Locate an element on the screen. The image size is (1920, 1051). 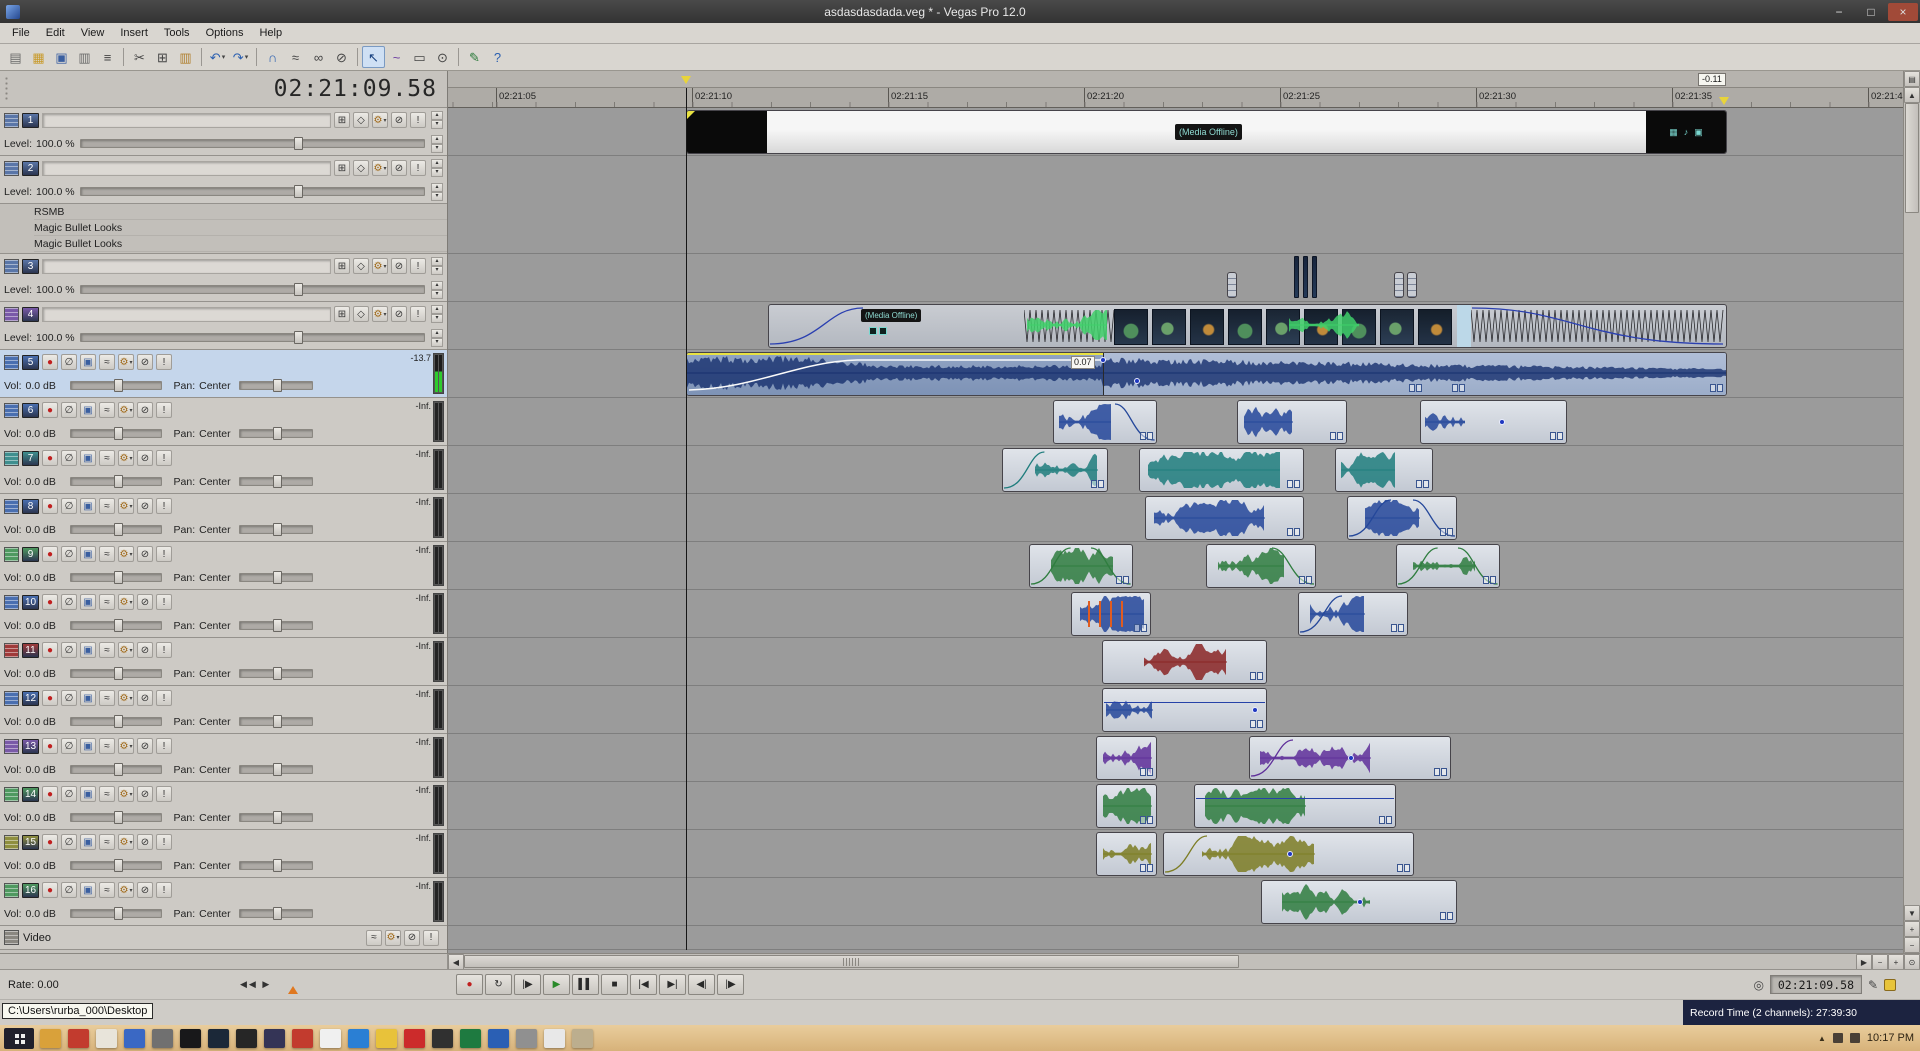
next-frame-button: |▶ is located at coordinates (730, 984).